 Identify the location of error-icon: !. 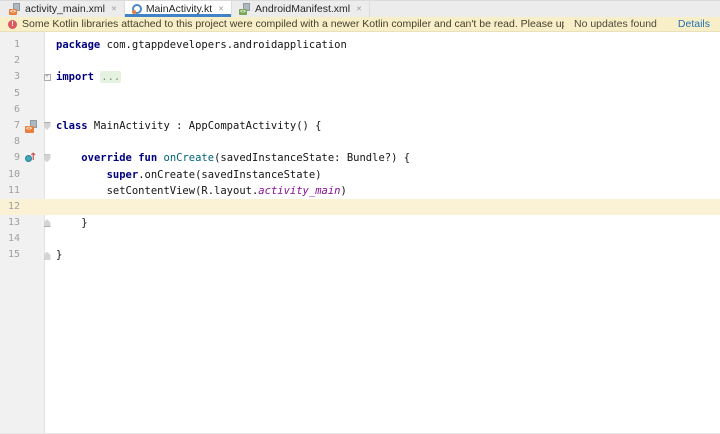
(12, 24).